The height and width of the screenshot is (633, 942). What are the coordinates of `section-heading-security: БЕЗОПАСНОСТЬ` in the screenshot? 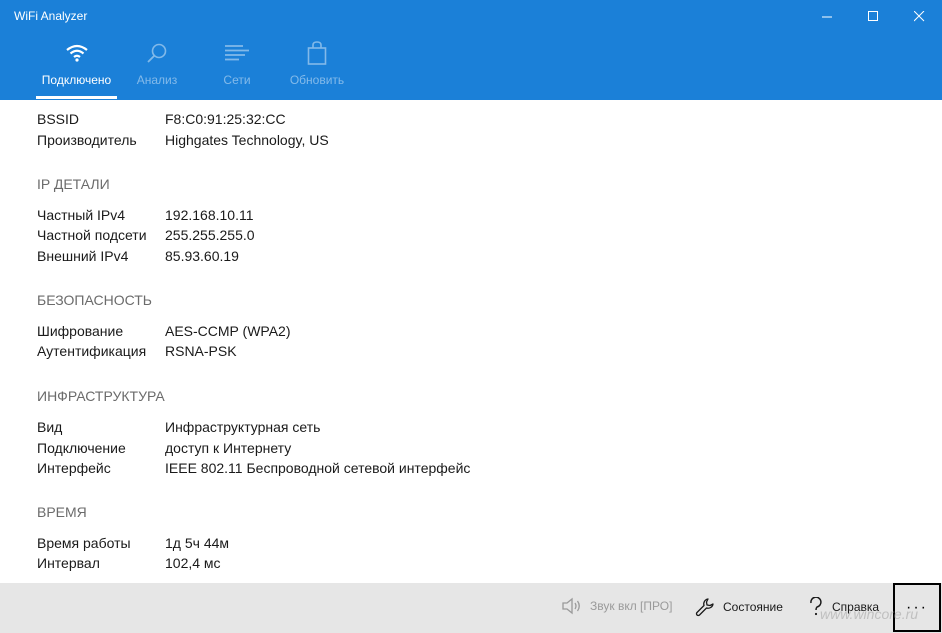 It's located at (94, 300).